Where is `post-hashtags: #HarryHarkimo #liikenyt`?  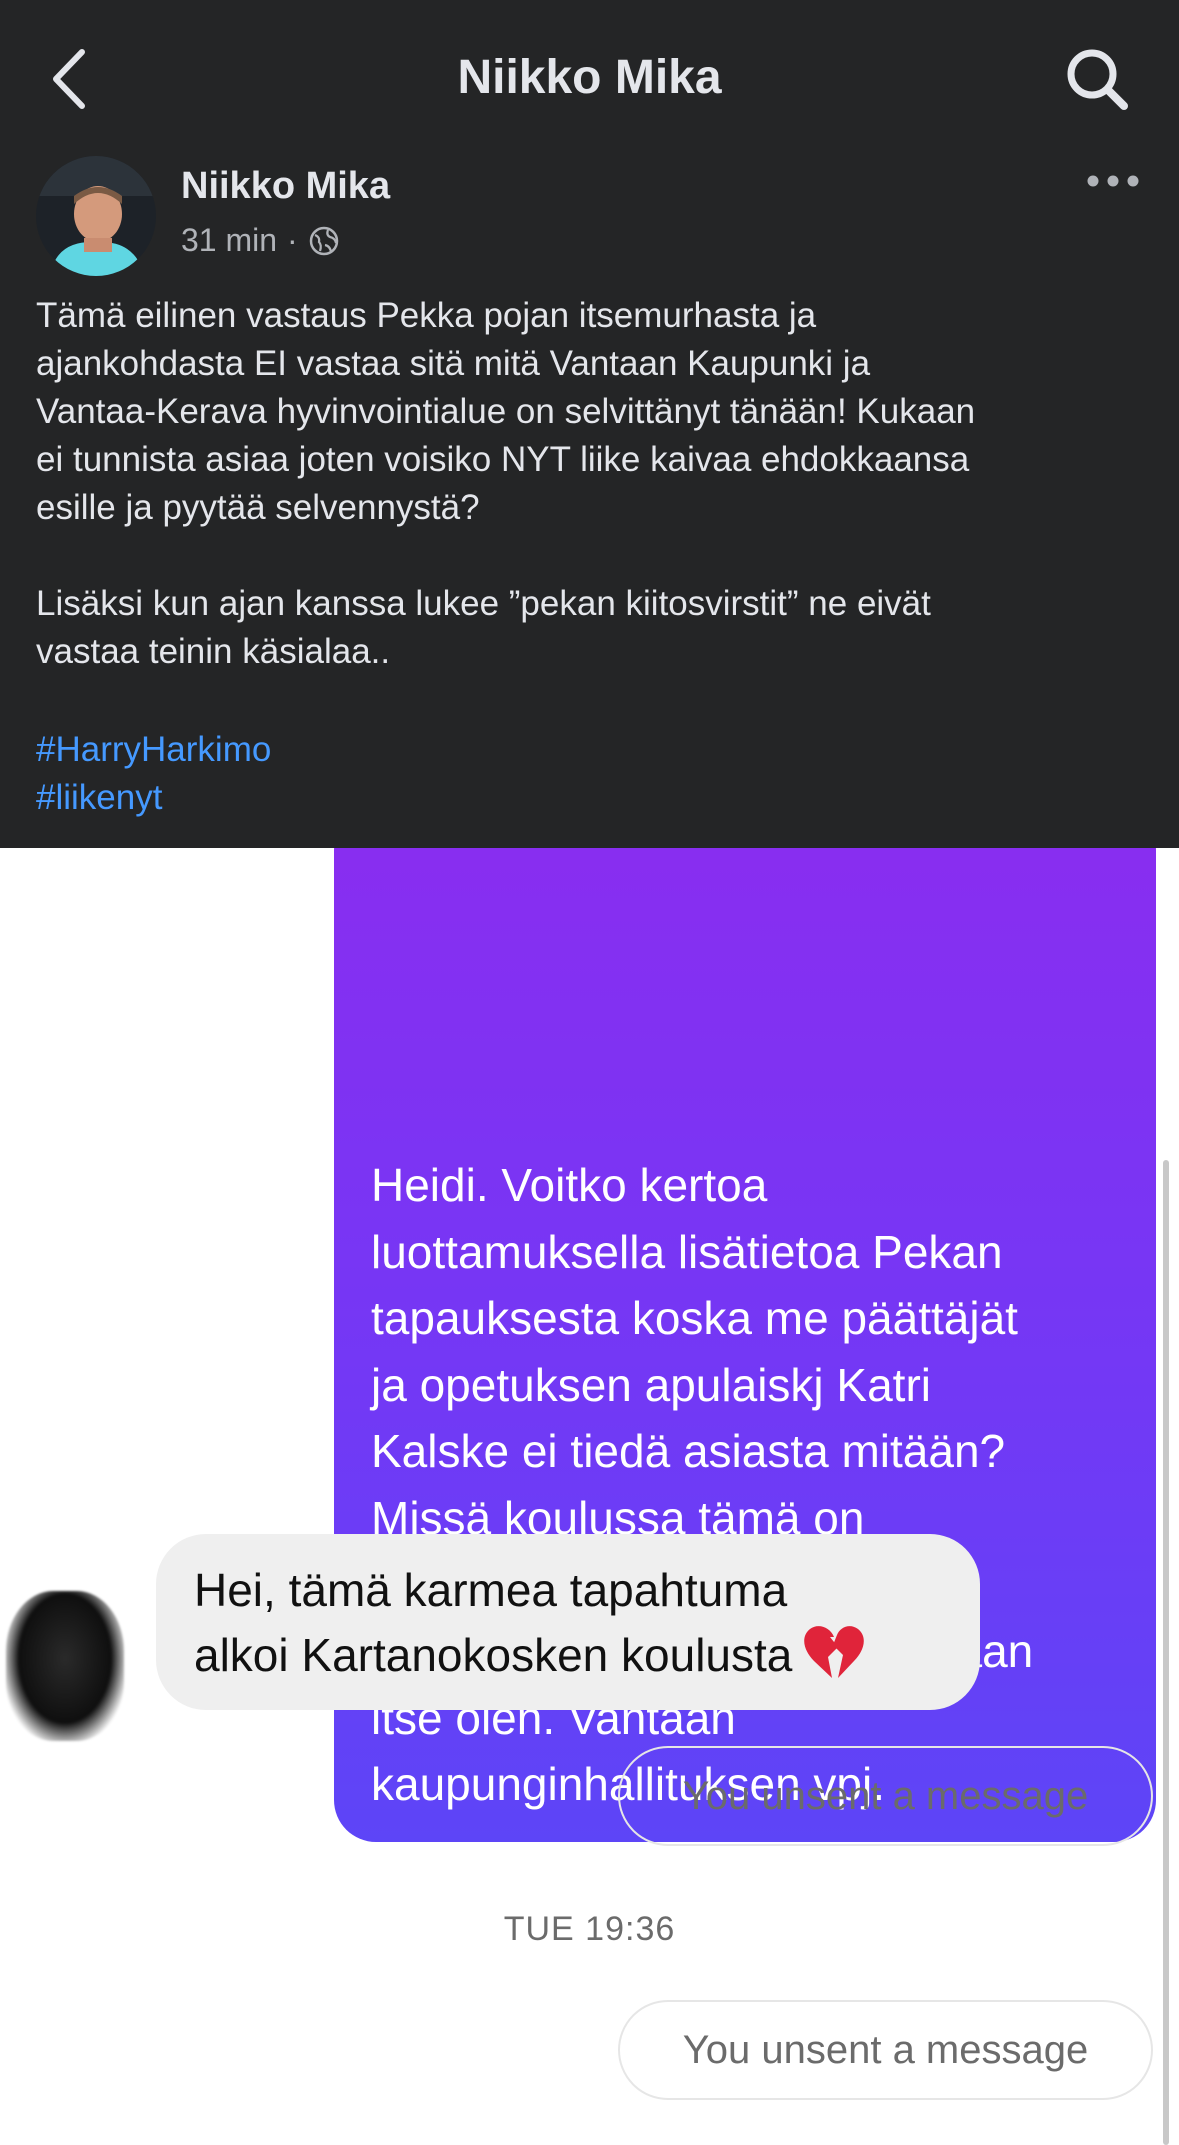
post-hashtags: #HarryHarkimo #liikenyt is located at coordinates (153, 774).